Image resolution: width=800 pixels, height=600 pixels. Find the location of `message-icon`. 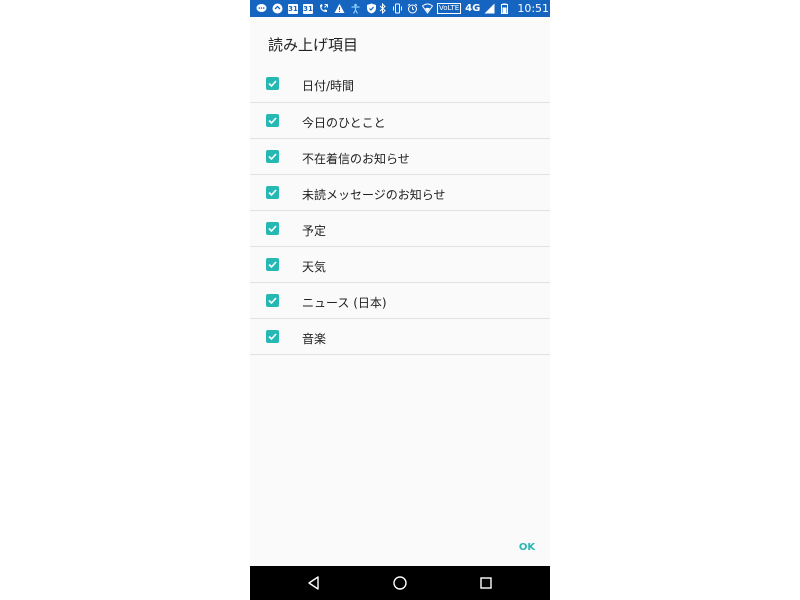

message-icon is located at coordinates (261, 8).